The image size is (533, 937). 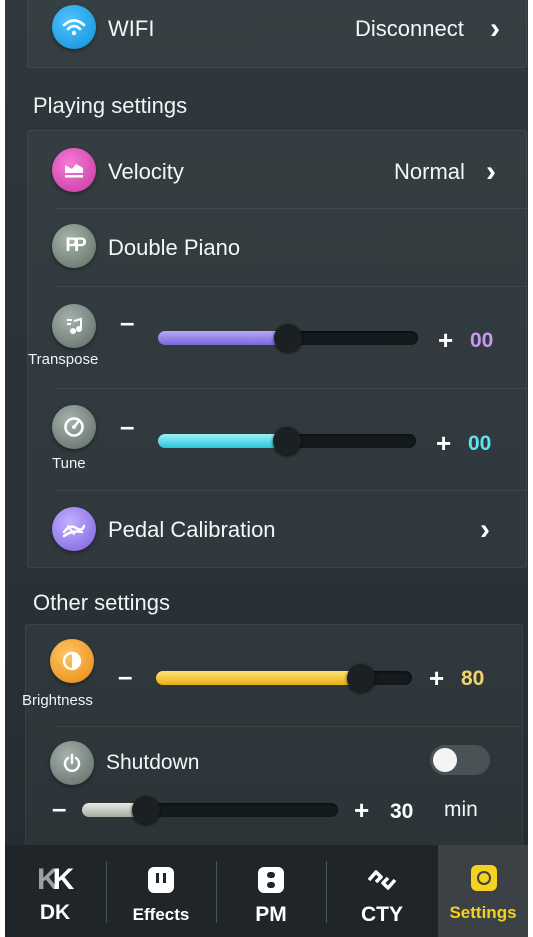 I want to click on tune-label: Tune, so click(x=69, y=463).